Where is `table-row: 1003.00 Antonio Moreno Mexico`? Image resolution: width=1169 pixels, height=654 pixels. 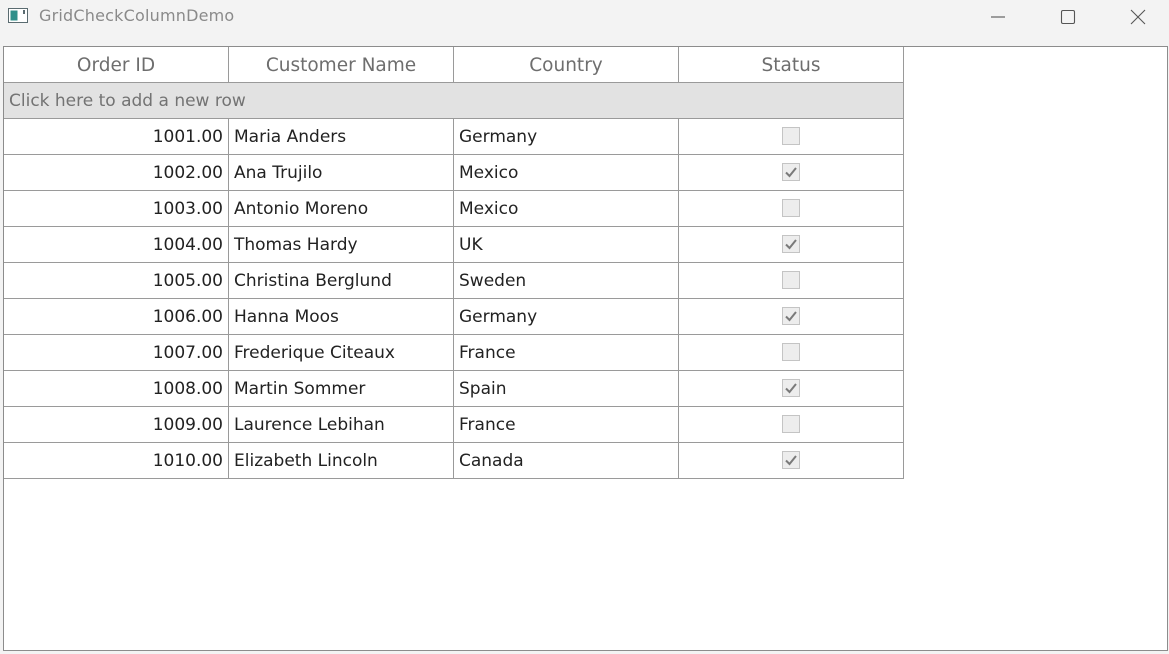 table-row: 1003.00 Antonio Moreno Mexico is located at coordinates (454, 209).